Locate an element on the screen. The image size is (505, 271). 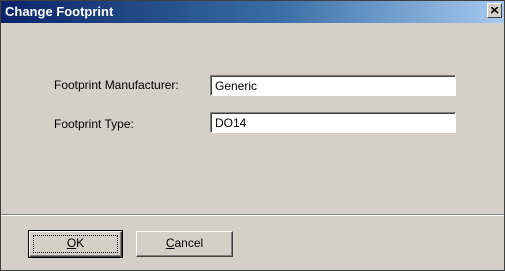
cancel-label: Cancel is located at coordinates (184, 243).